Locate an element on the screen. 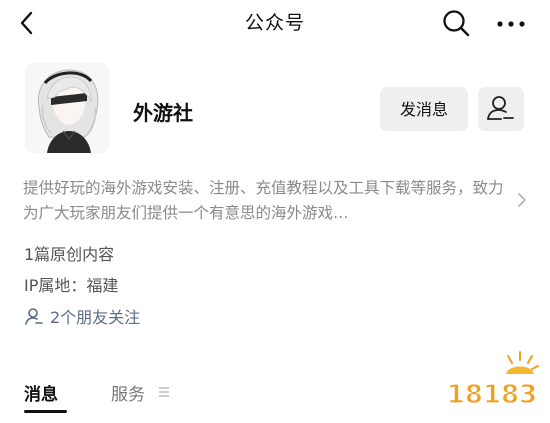 The width and height of the screenshot is (550, 423). search-icon is located at coordinates (456, 23).